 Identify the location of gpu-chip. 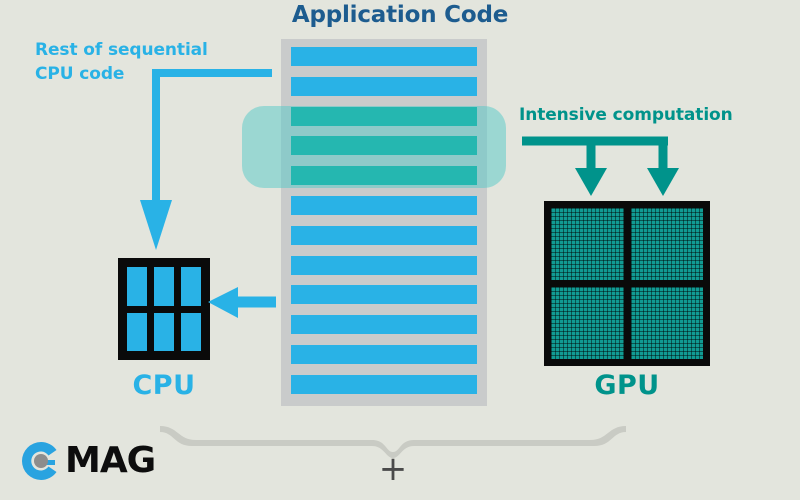
(627, 283).